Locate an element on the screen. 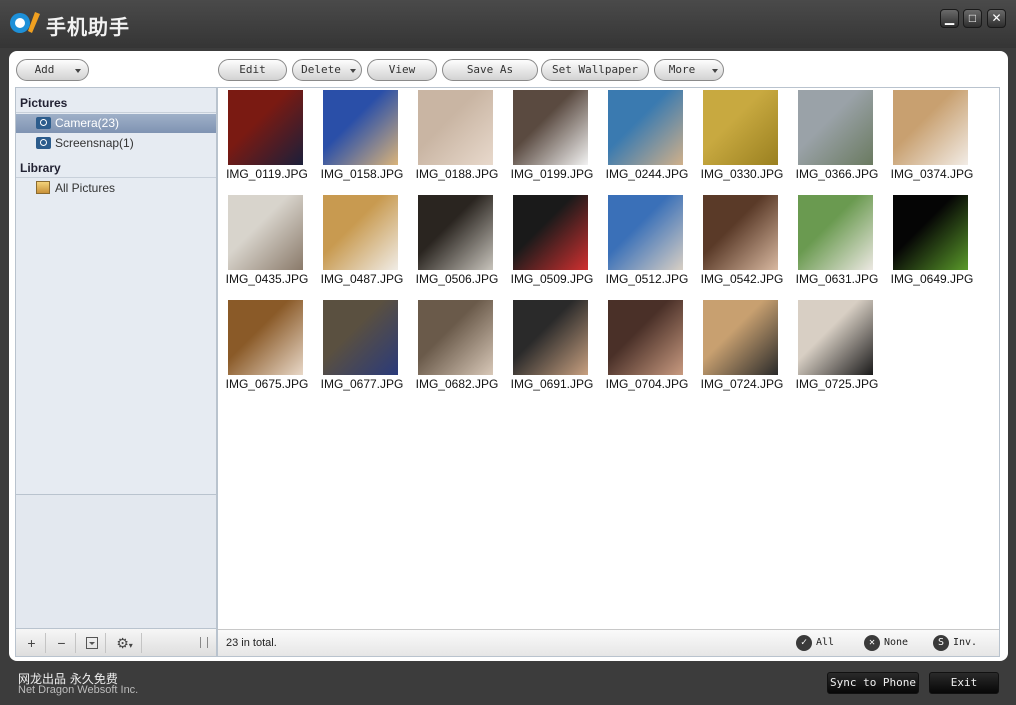 Image resolution: width=1016 pixels, height=705 pixels. exit-button: Exit is located at coordinates (964, 683).